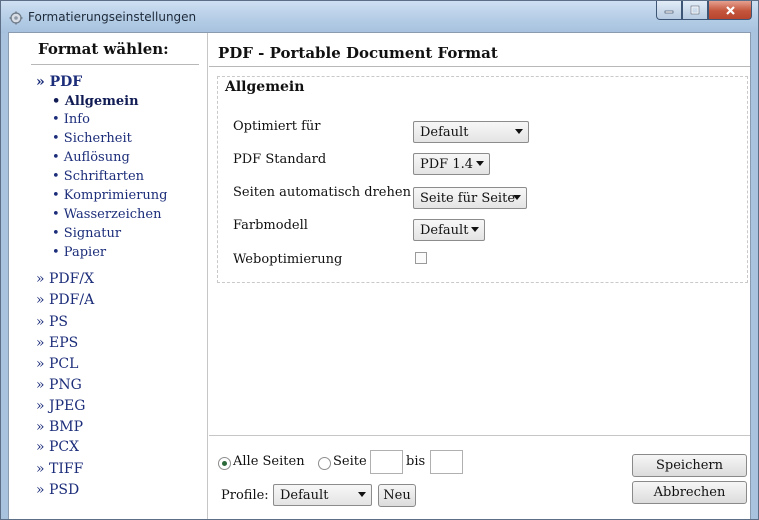 The image size is (759, 520). What do you see at coordinates (59, 385) in the screenshot?
I see `format-item-png: » PNG` at bounding box center [59, 385].